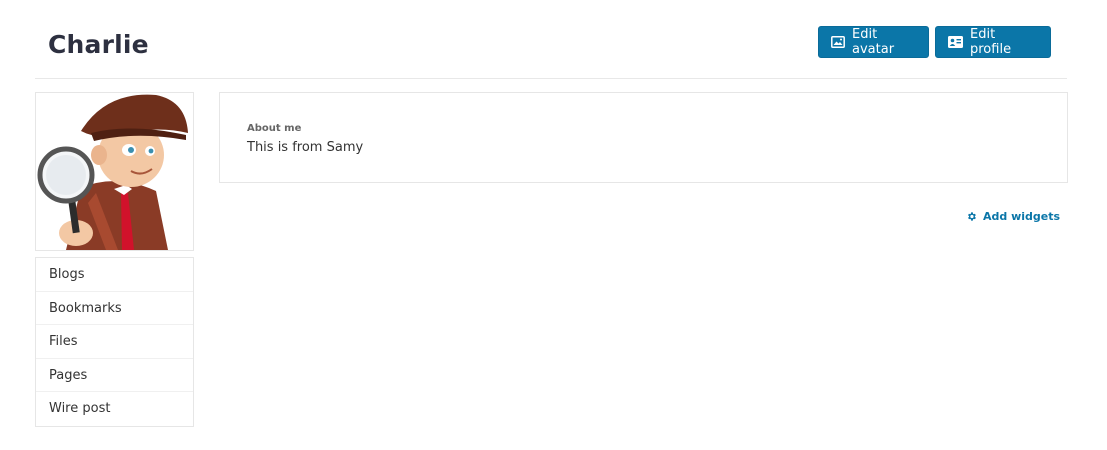 The width and height of the screenshot is (1107, 450). I want to click on edit-profile-button: Edit profile, so click(993, 42).